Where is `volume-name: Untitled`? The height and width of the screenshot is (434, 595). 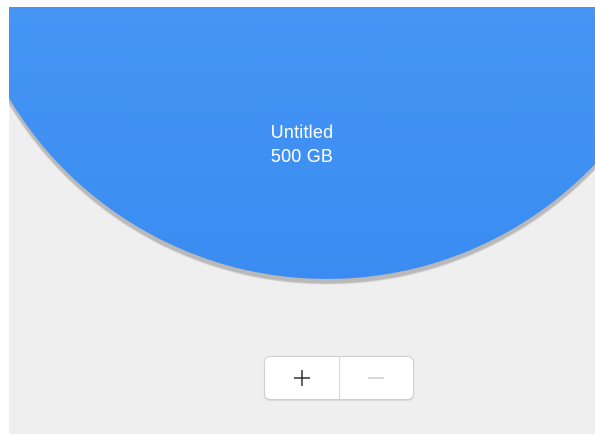
volume-name: Untitled is located at coordinates (302, 132).